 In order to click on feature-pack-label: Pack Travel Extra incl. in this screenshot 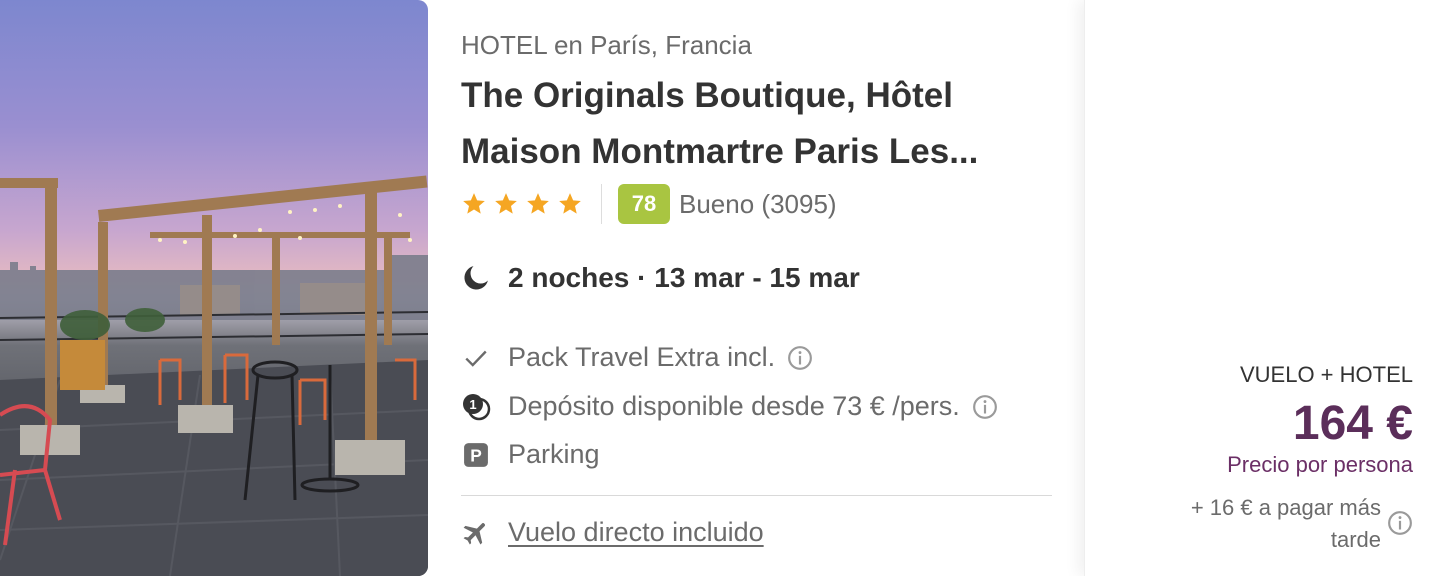, I will do `click(642, 357)`.